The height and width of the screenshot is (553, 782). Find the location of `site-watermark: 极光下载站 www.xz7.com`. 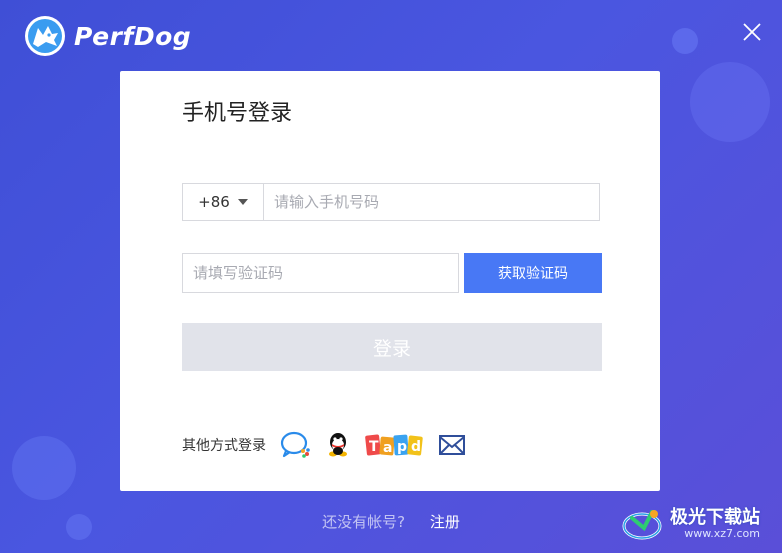

site-watermark: 极光下载站 www.xz7.com is located at coordinates (691, 524).